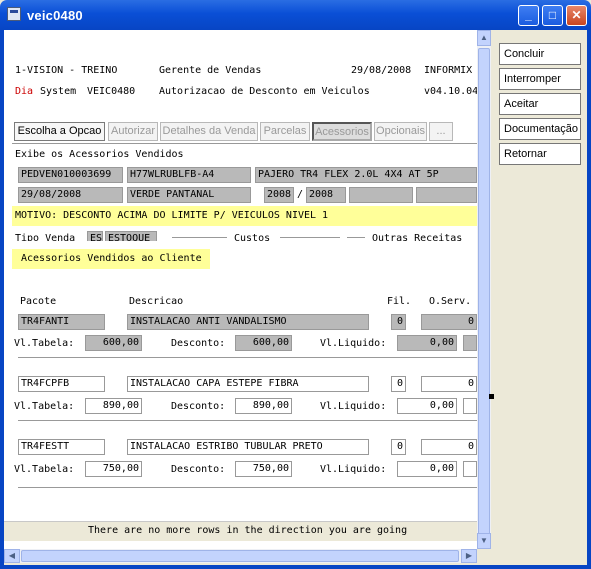 The height and width of the screenshot is (569, 591). Describe the element at coordinates (399, 301) in the screenshot. I see `col-fil: Fil.` at that location.